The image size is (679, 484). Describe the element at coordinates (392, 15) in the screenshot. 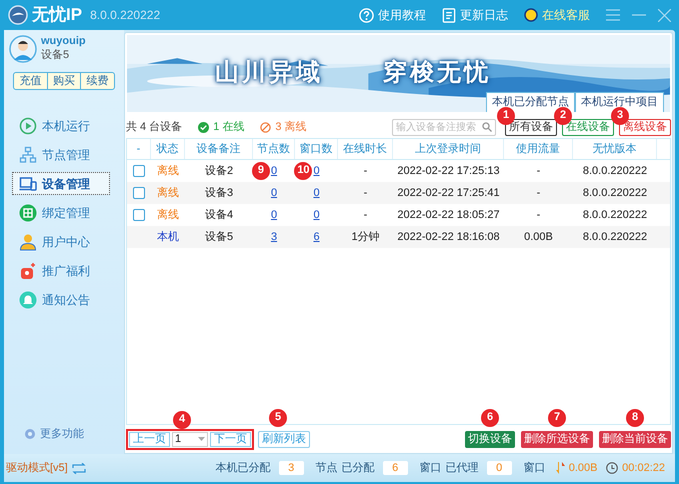

I see `header-link: 使用教程` at that location.